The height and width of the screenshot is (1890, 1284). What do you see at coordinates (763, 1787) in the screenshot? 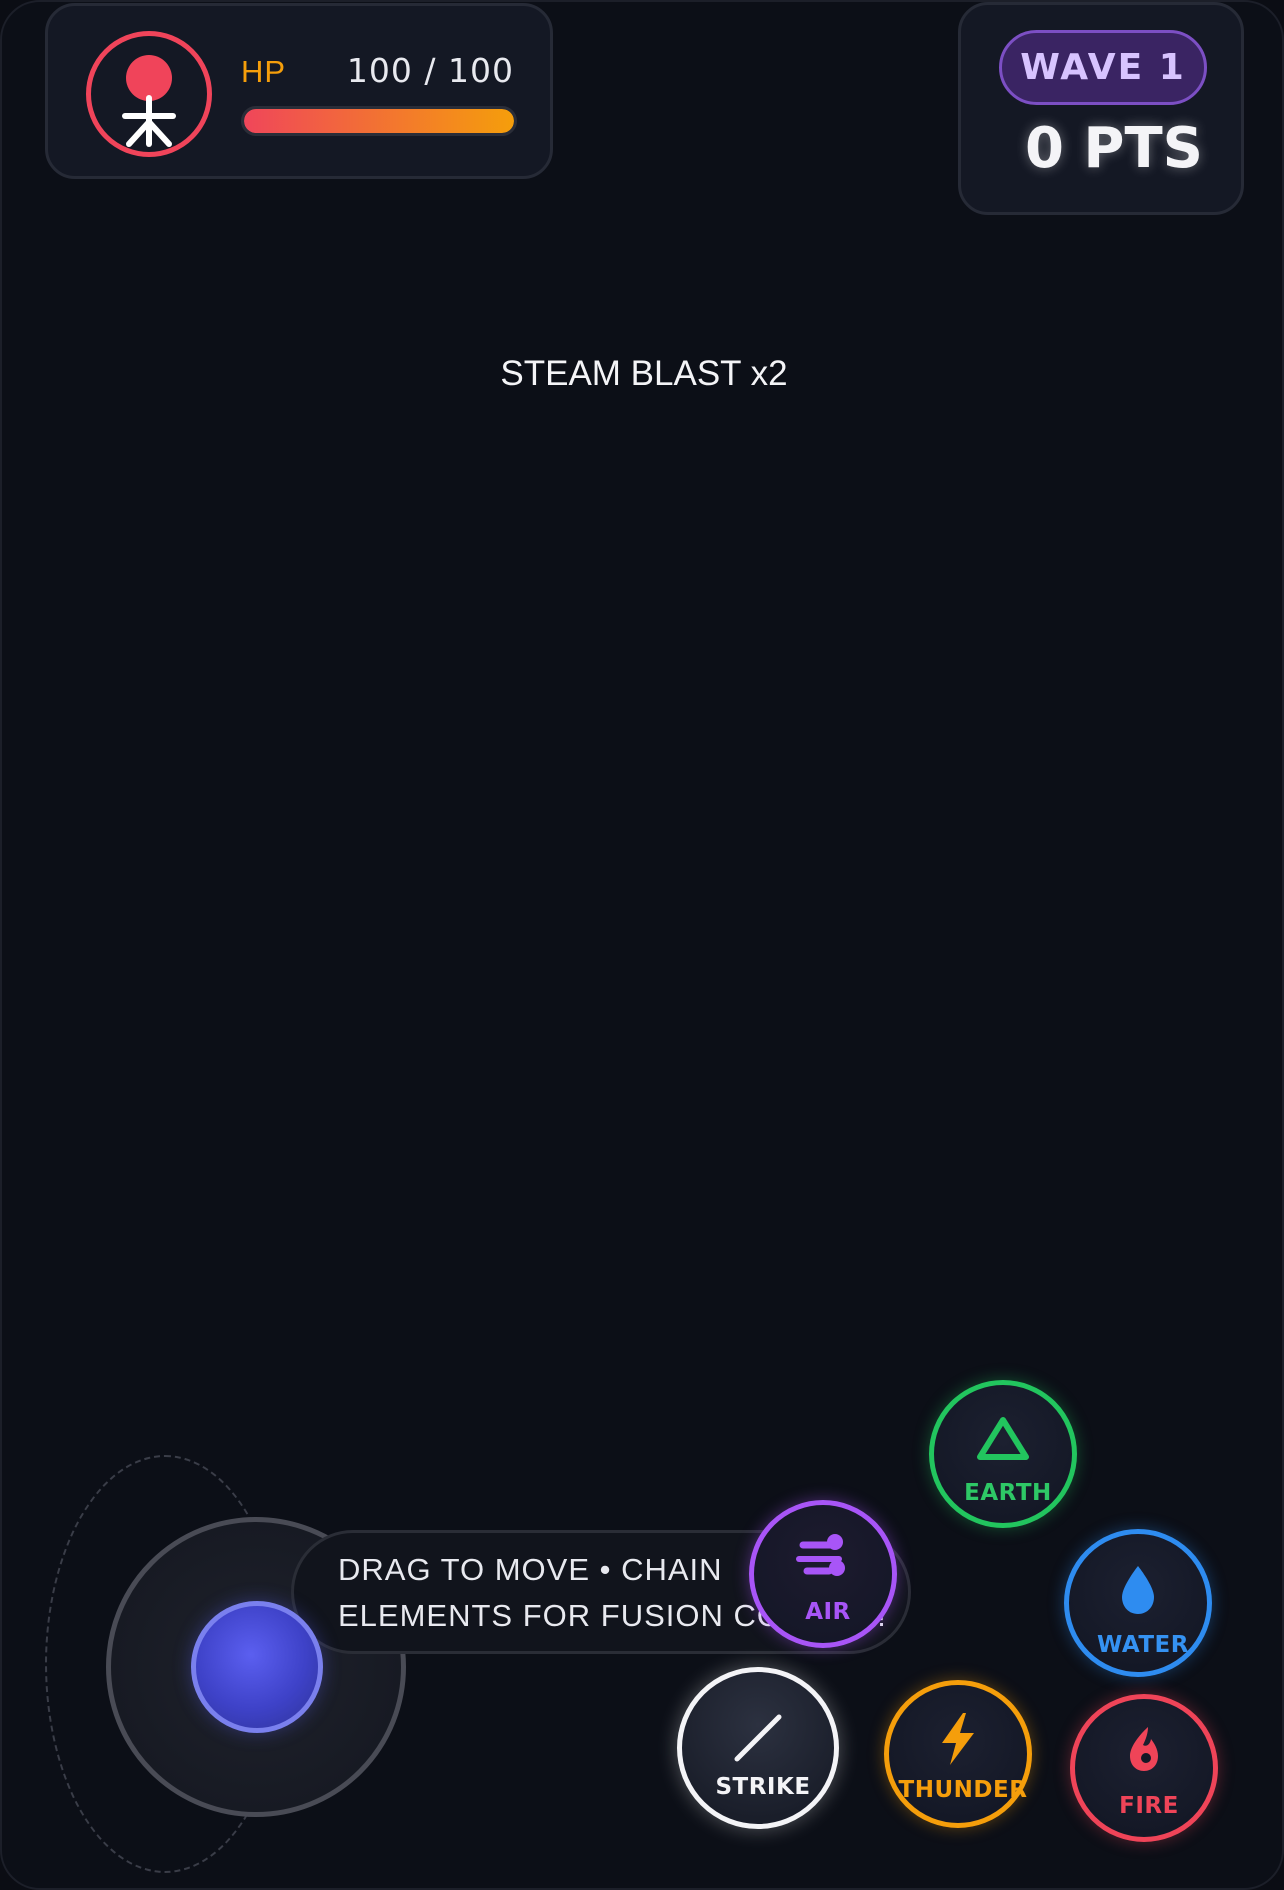
I see `strike-label: STRIKE` at bounding box center [763, 1787].